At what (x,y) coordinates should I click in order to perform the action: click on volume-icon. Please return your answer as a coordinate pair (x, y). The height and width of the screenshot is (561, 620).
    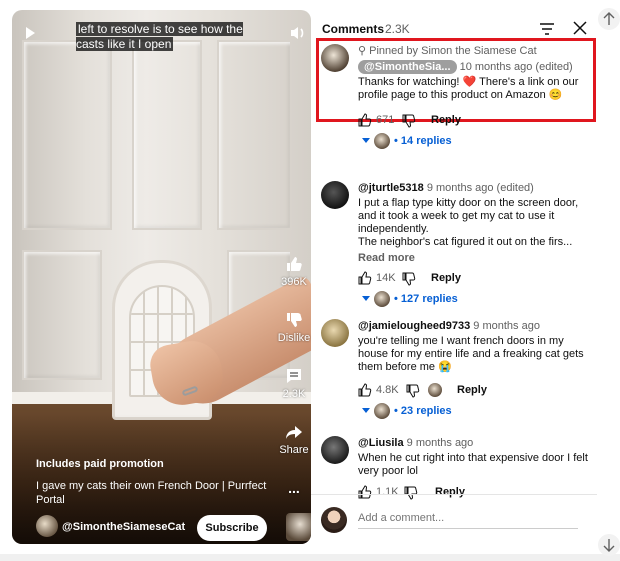
    Looking at the image, I should click on (298, 33).